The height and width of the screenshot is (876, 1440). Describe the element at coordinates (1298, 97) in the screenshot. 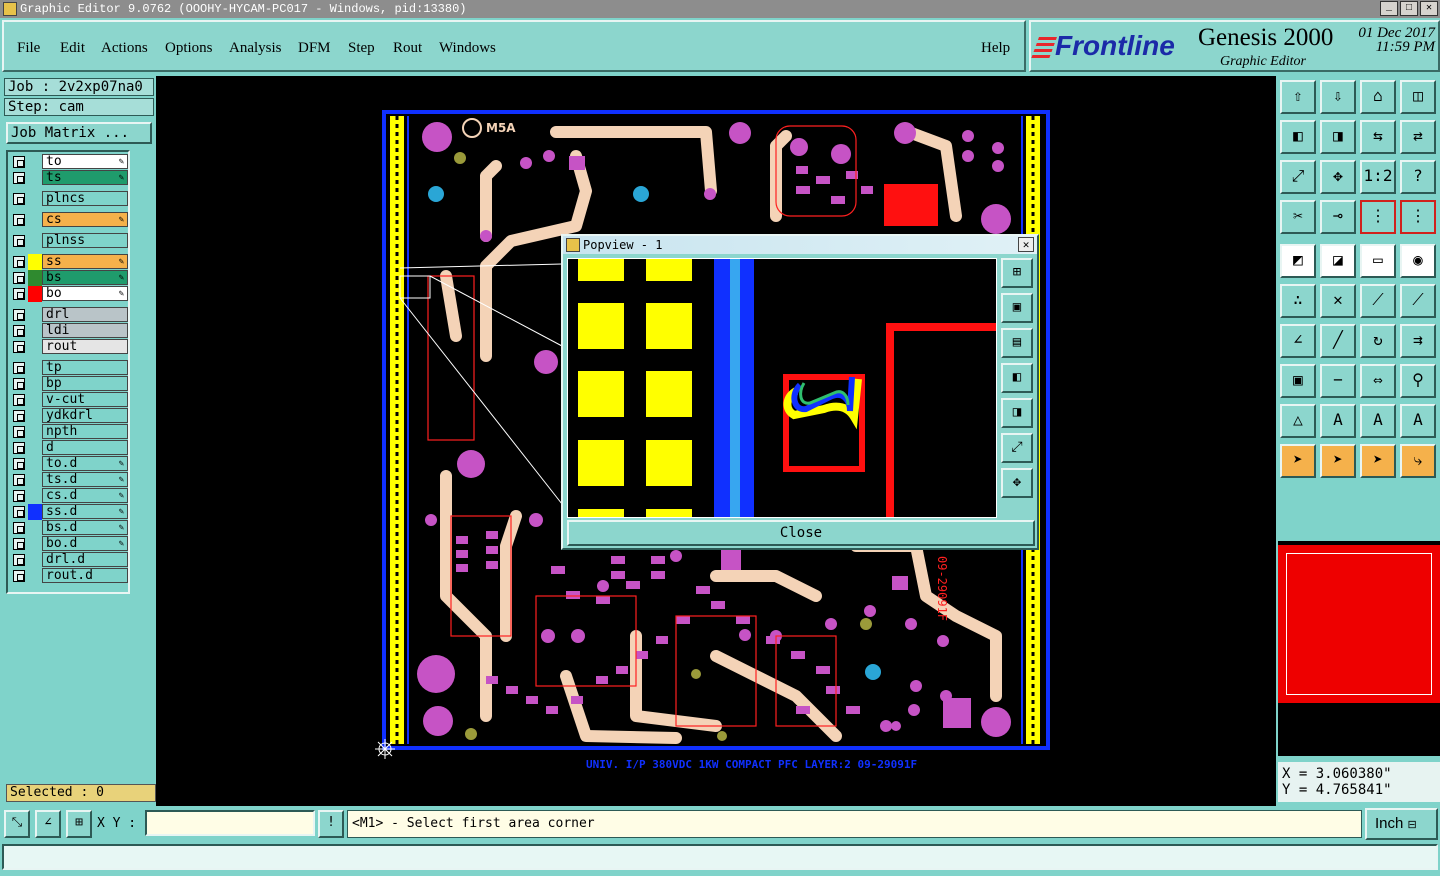

I see `home-out-icon: ⇧` at that location.